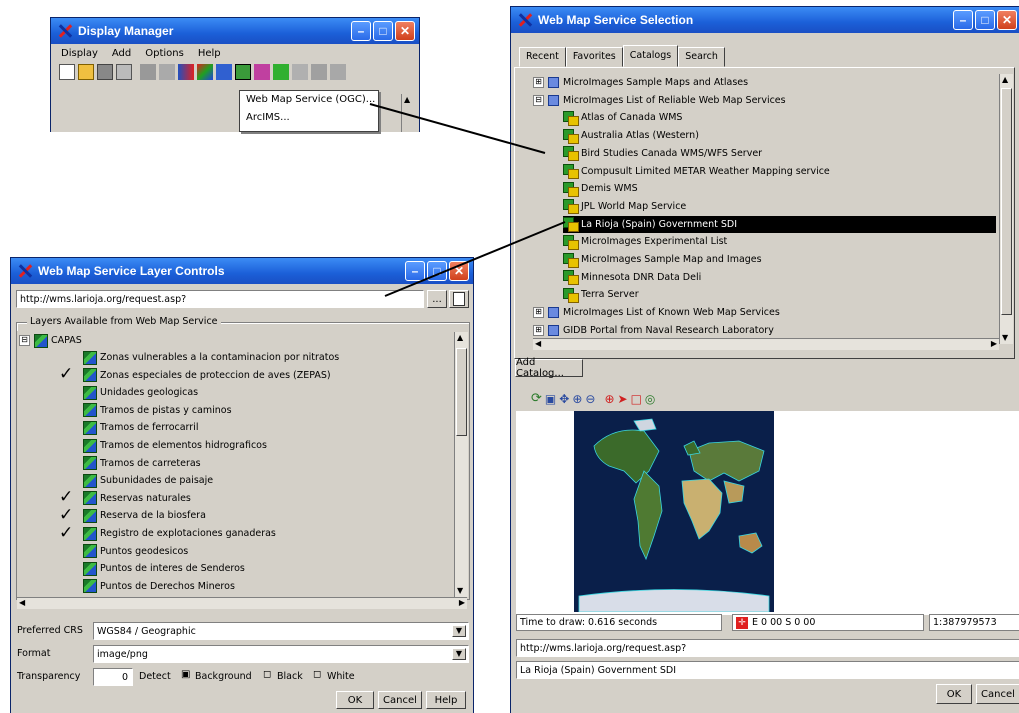 The image size is (1019, 713). What do you see at coordinates (609, 399) in the screenshot?
I see `zoom-box-icon: ⊕` at bounding box center [609, 399].